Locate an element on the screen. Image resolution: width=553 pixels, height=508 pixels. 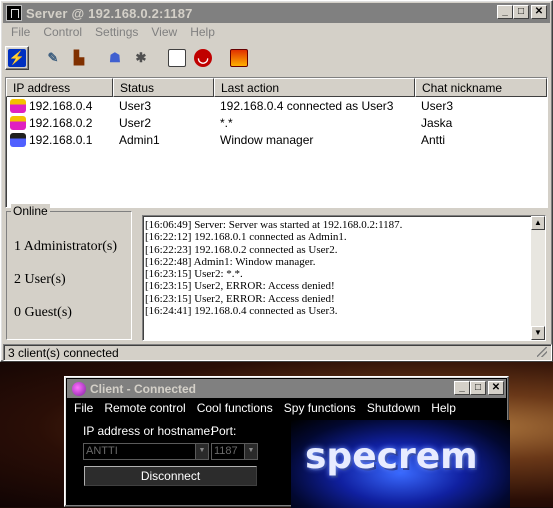
close-icon: ✕ is located at coordinates (539, 11).